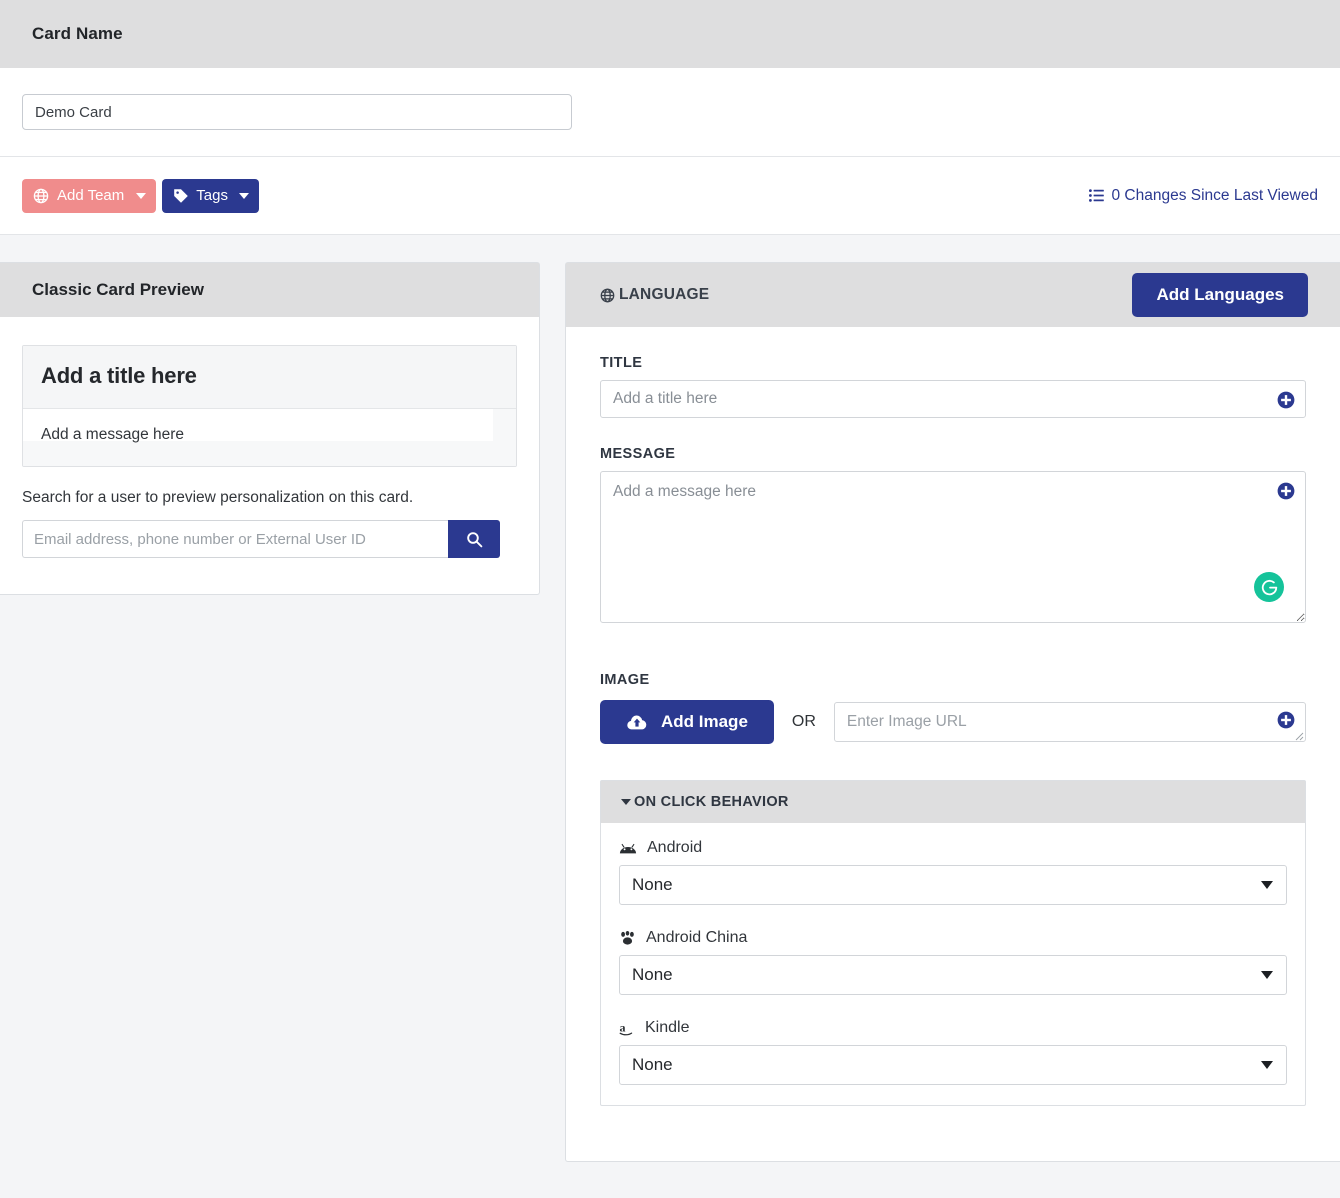  I want to click on tags-label: Tags, so click(212, 195).